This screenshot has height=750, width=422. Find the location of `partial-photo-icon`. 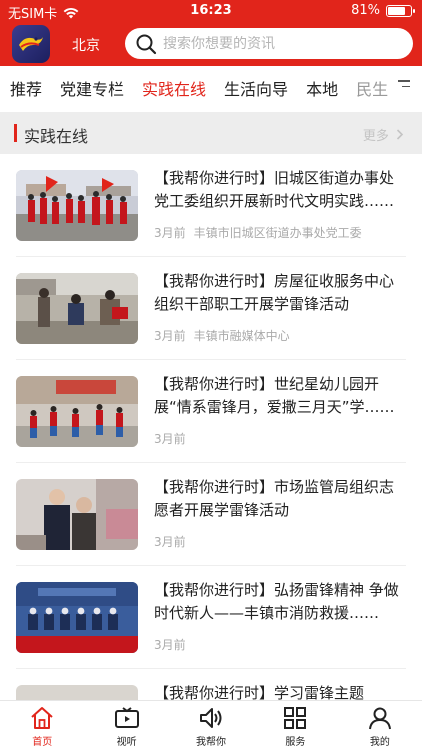

partial-photo-icon is located at coordinates (77, 692).